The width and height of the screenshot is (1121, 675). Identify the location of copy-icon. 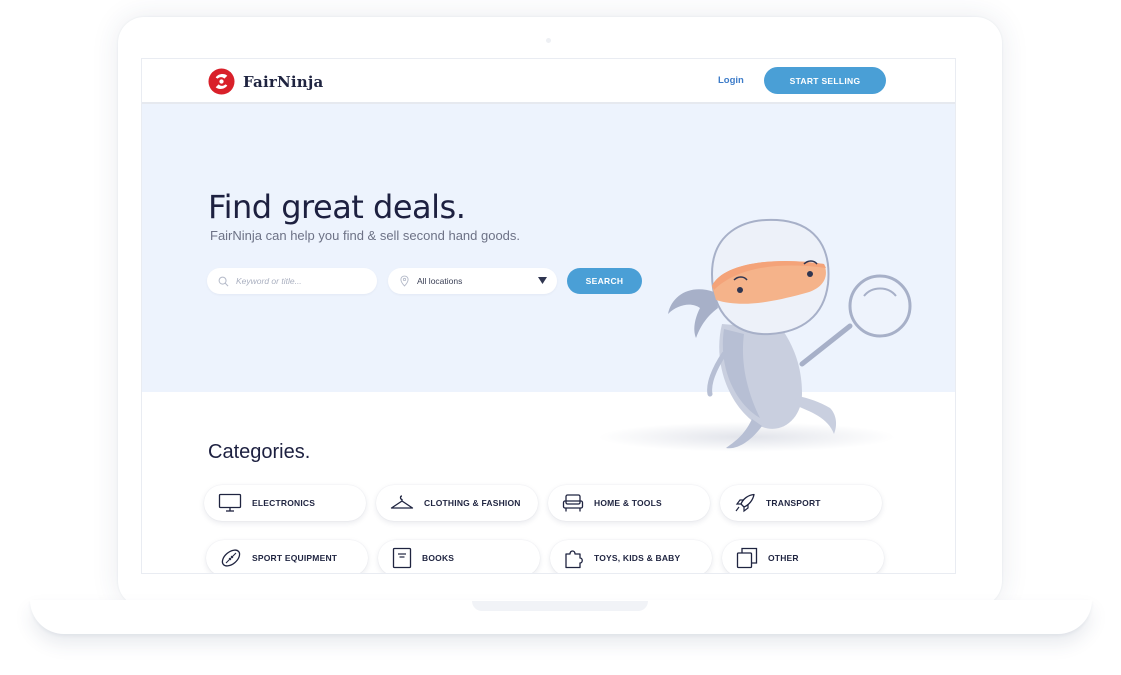
(747, 558).